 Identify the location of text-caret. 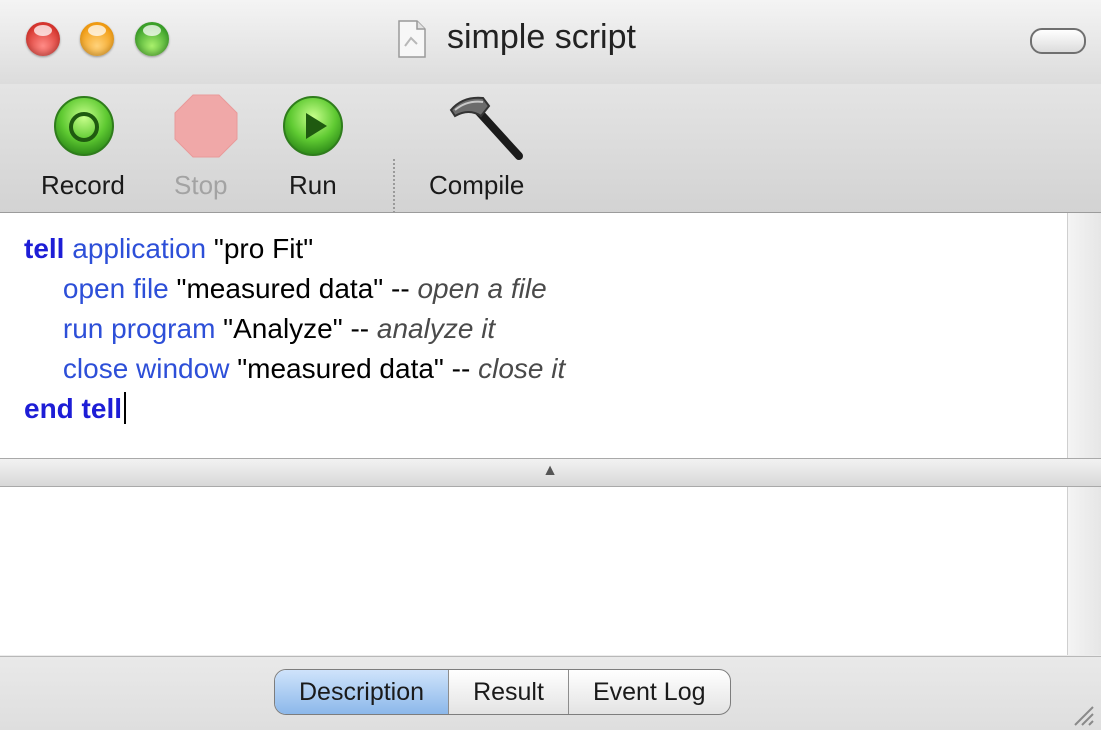
(125, 408).